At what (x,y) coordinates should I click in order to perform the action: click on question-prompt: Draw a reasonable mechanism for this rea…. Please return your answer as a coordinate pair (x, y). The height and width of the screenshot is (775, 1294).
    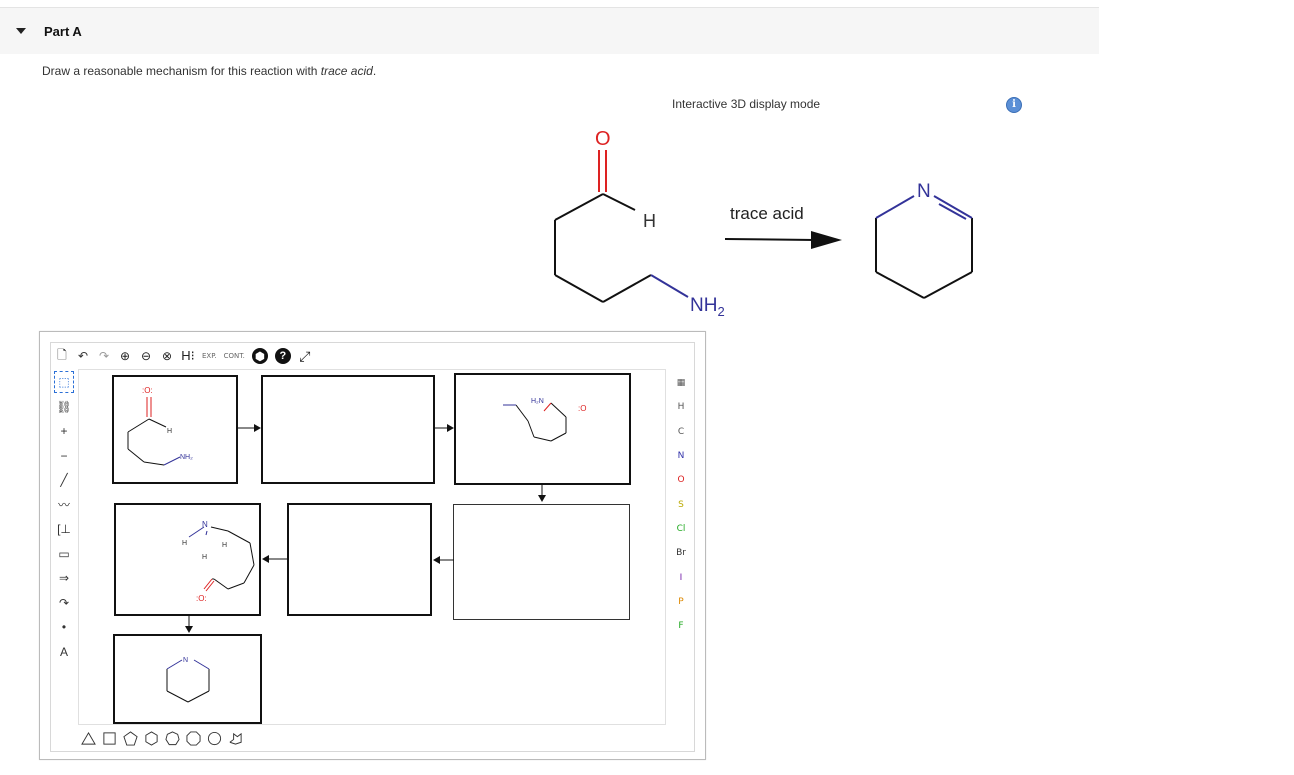
    Looking at the image, I should click on (209, 71).